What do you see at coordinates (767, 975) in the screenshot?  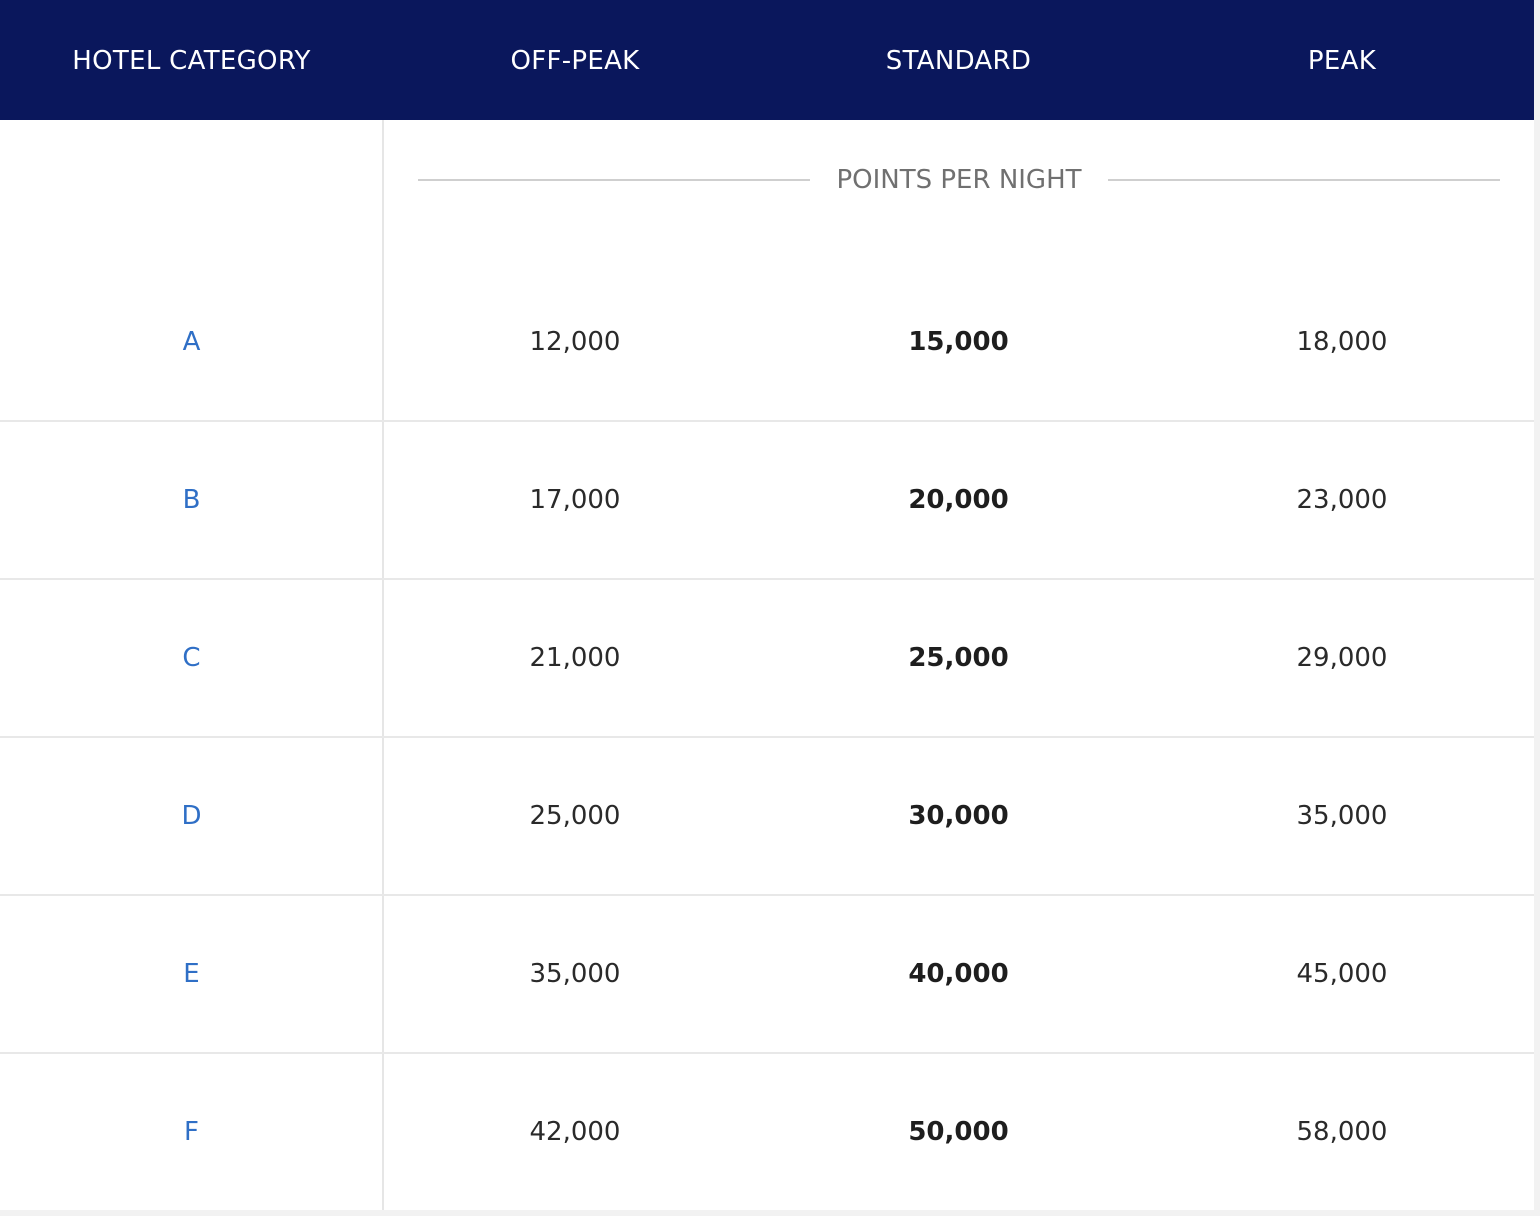 I see `table-row: E 35,000 40,000 45,000` at bounding box center [767, 975].